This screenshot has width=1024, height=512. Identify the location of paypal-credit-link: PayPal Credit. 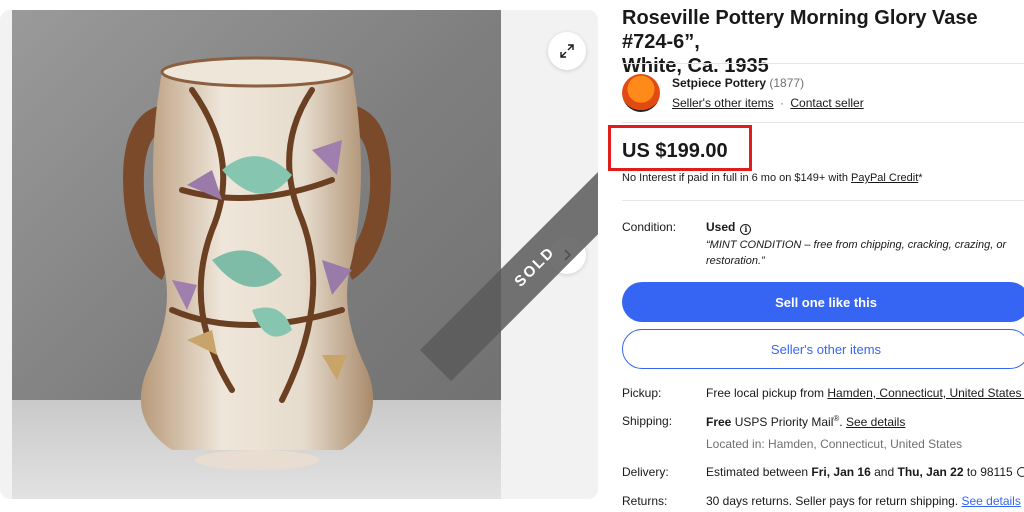
(884, 178).